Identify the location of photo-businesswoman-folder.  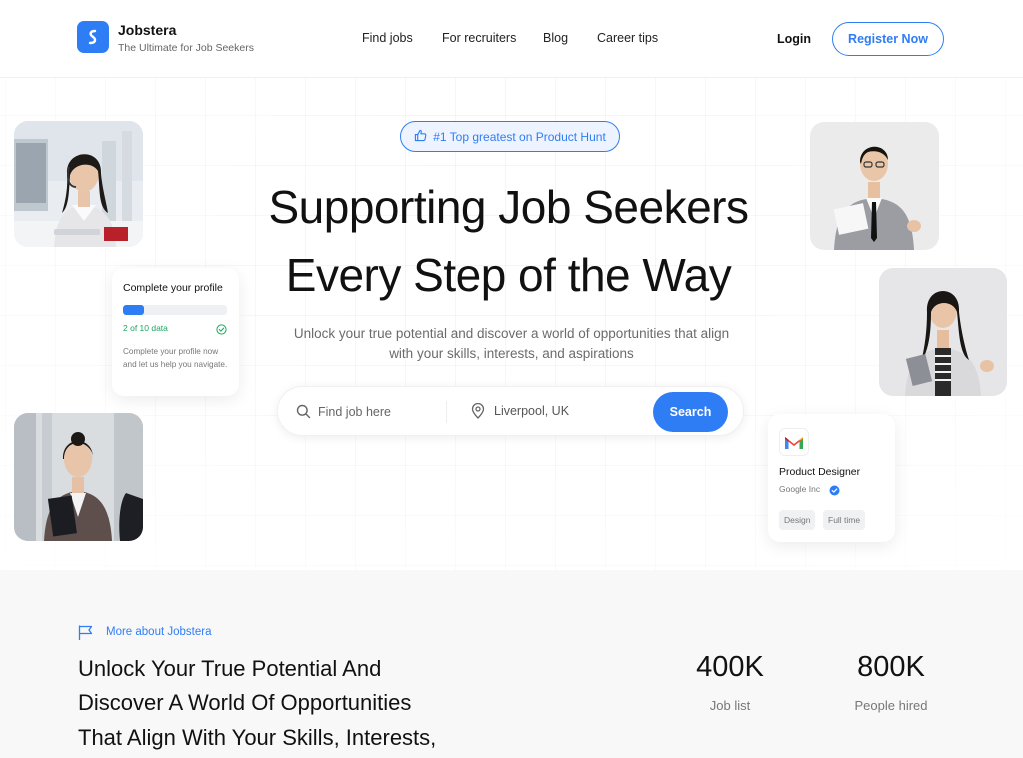
(78, 477).